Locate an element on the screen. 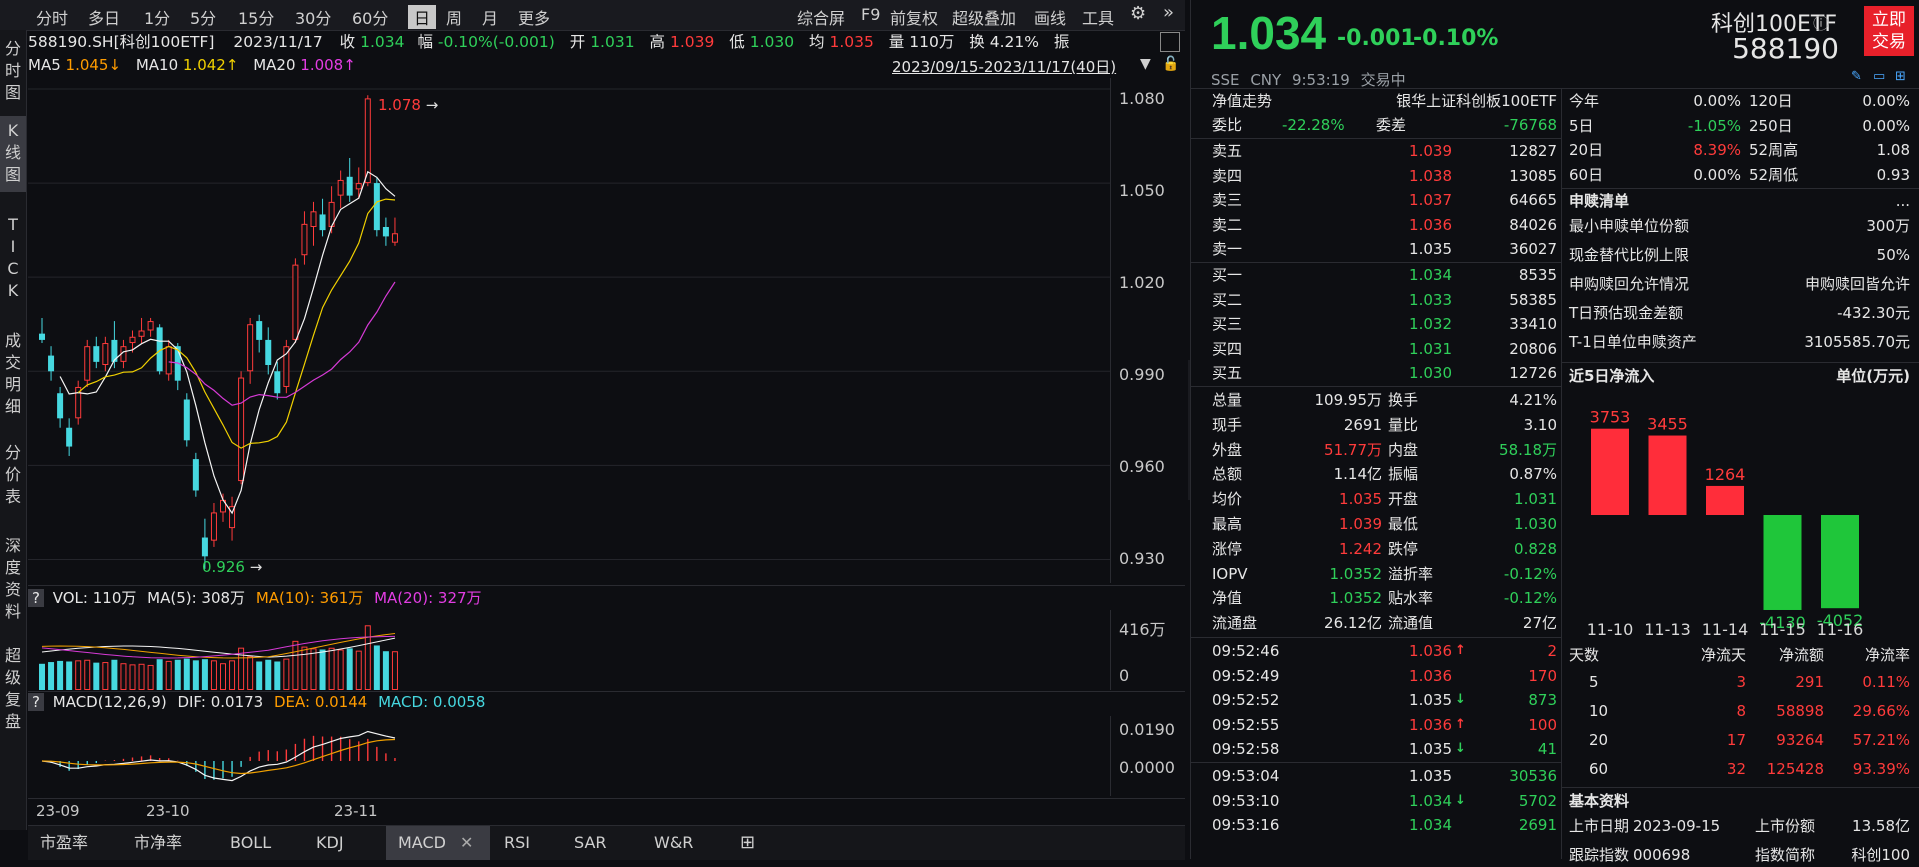  period-tab-60min: 60分 is located at coordinates (370, 17).